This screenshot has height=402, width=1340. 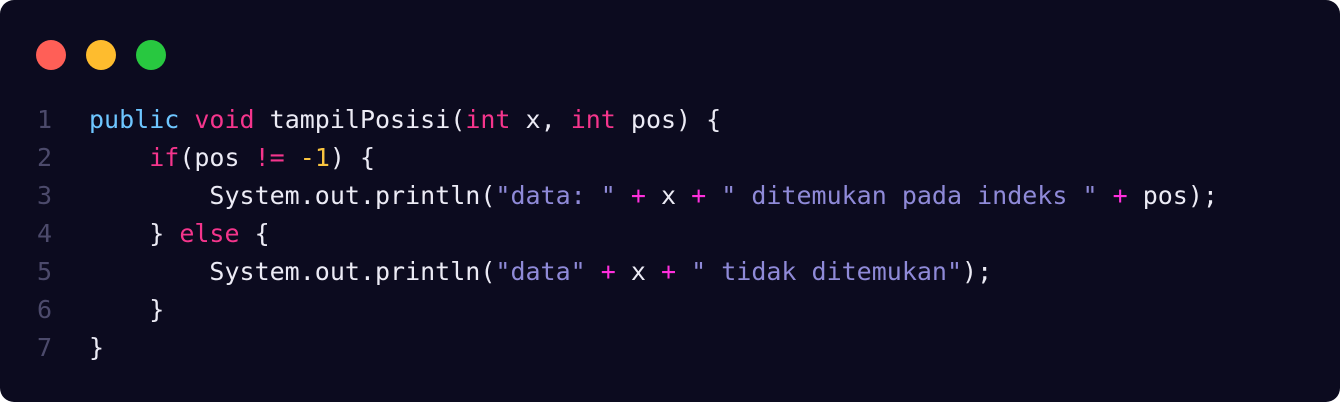 I want to click on line-source: } else {, so click(x=161, y=234).